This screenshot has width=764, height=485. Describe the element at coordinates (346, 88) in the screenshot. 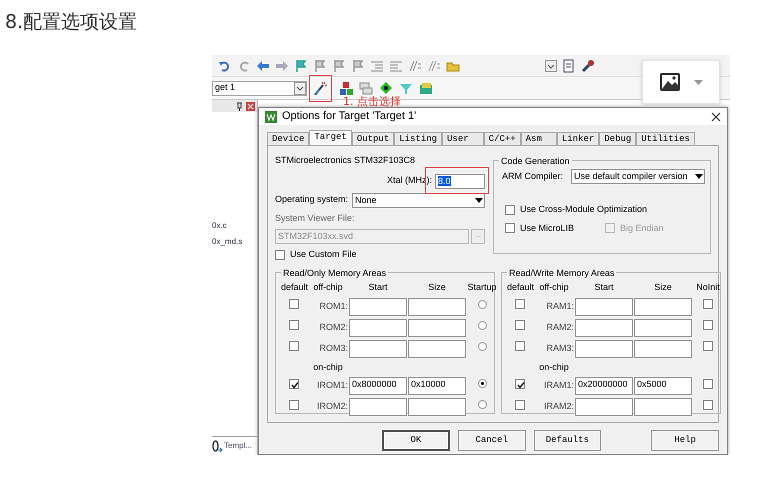

I see `boxes-icon` at that location.